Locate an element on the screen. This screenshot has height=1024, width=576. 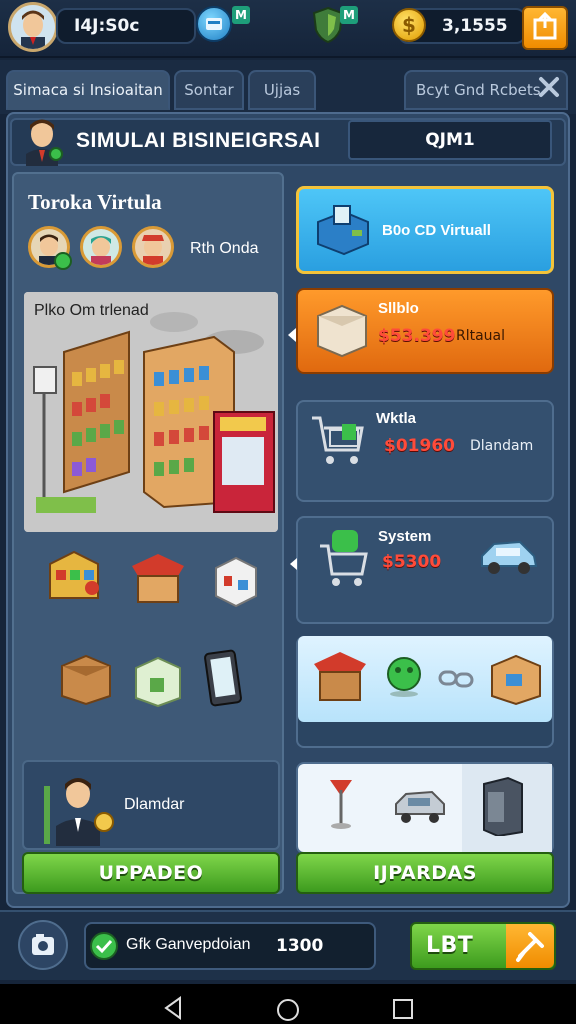
box-icon is located at coordinates (341, 328).